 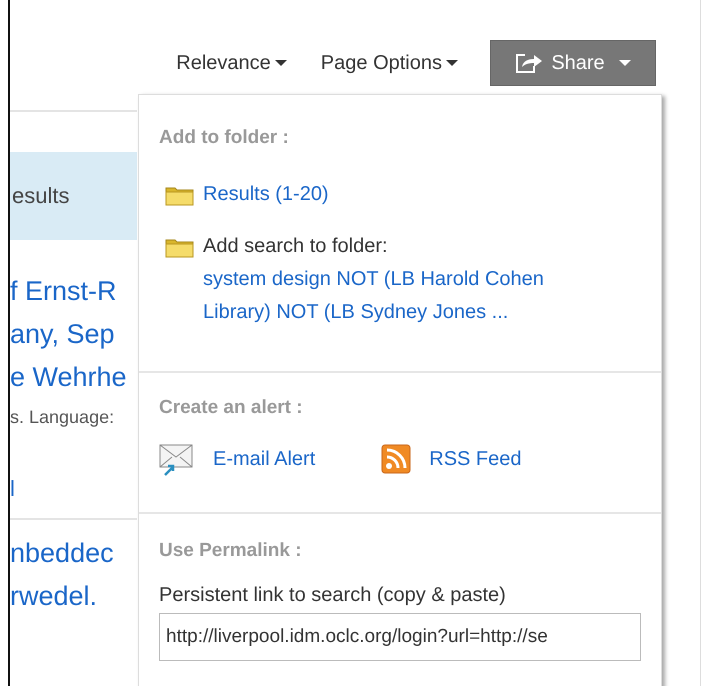 I want to click on permalink-field: http://liverpool.idm.oclc.org/login?url=http://se, so click(x=400, y=637).